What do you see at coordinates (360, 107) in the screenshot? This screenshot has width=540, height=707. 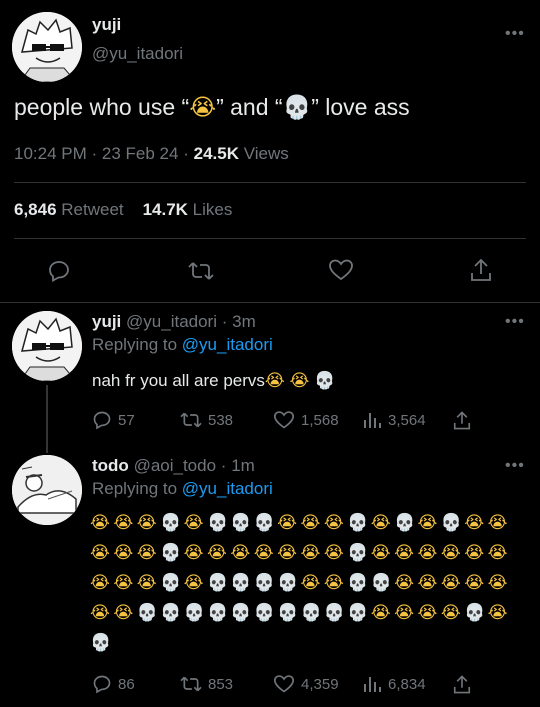 I see `tweet-text-part: ” love ass` at bounding box center [360, 107].